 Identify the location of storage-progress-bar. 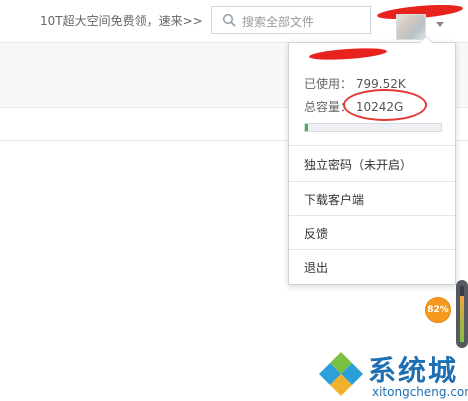
(373, 127).